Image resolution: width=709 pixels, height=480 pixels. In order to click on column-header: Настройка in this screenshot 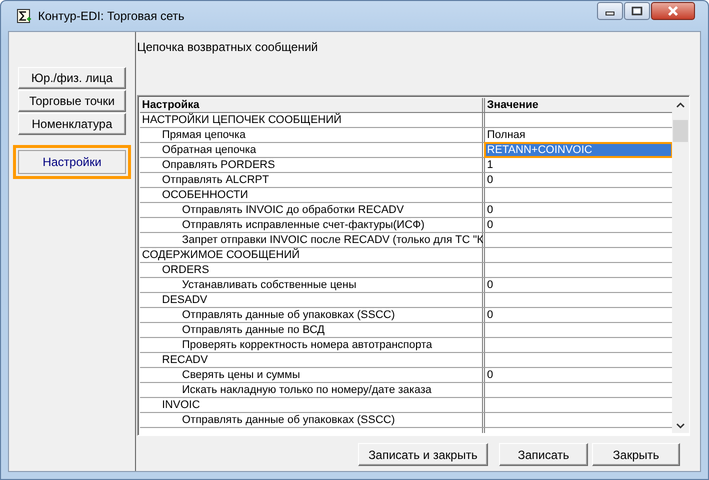, I will do `click(312, 105)`.